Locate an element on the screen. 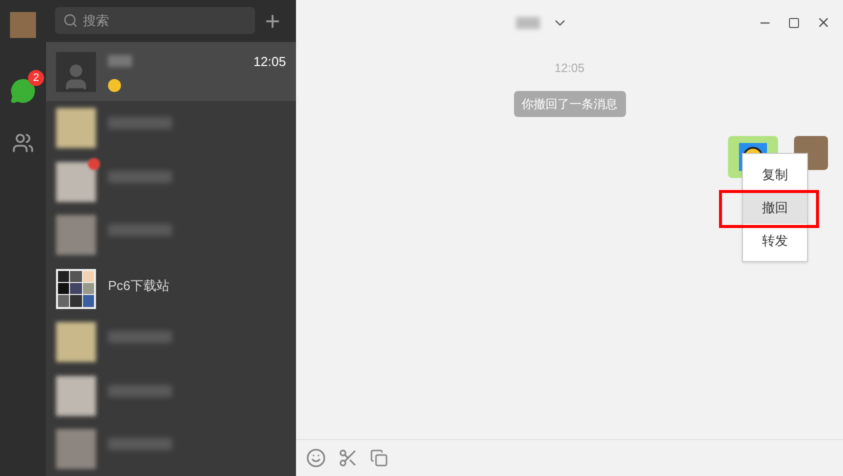 This screenshot has width=843, height=476. unread-badge: 2 is located at coordinates (36, 78).